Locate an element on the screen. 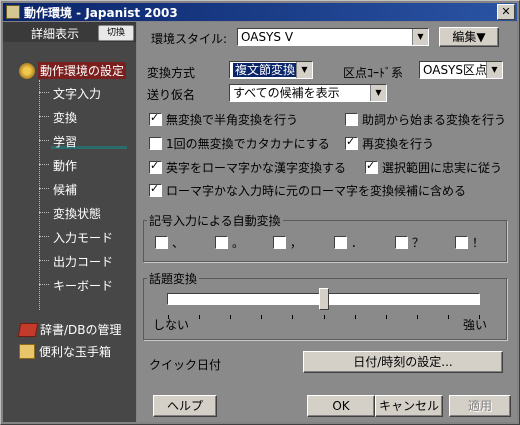 This screenshot has width=520, height=425. help-button: ヘルプ is located at coordinates (185, 406).